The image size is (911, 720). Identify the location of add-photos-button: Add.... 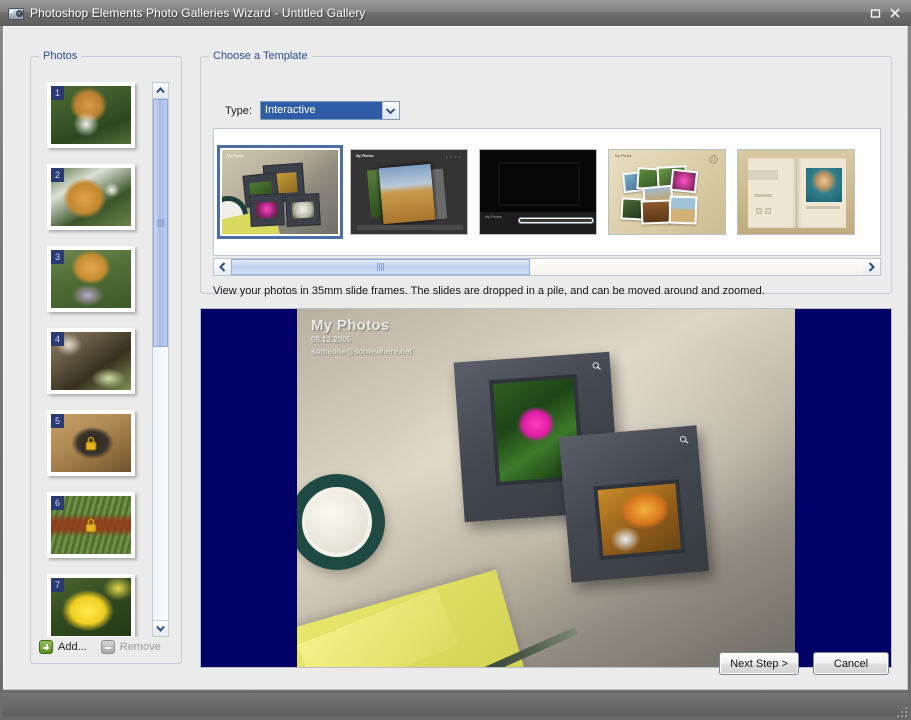
(63, 647).